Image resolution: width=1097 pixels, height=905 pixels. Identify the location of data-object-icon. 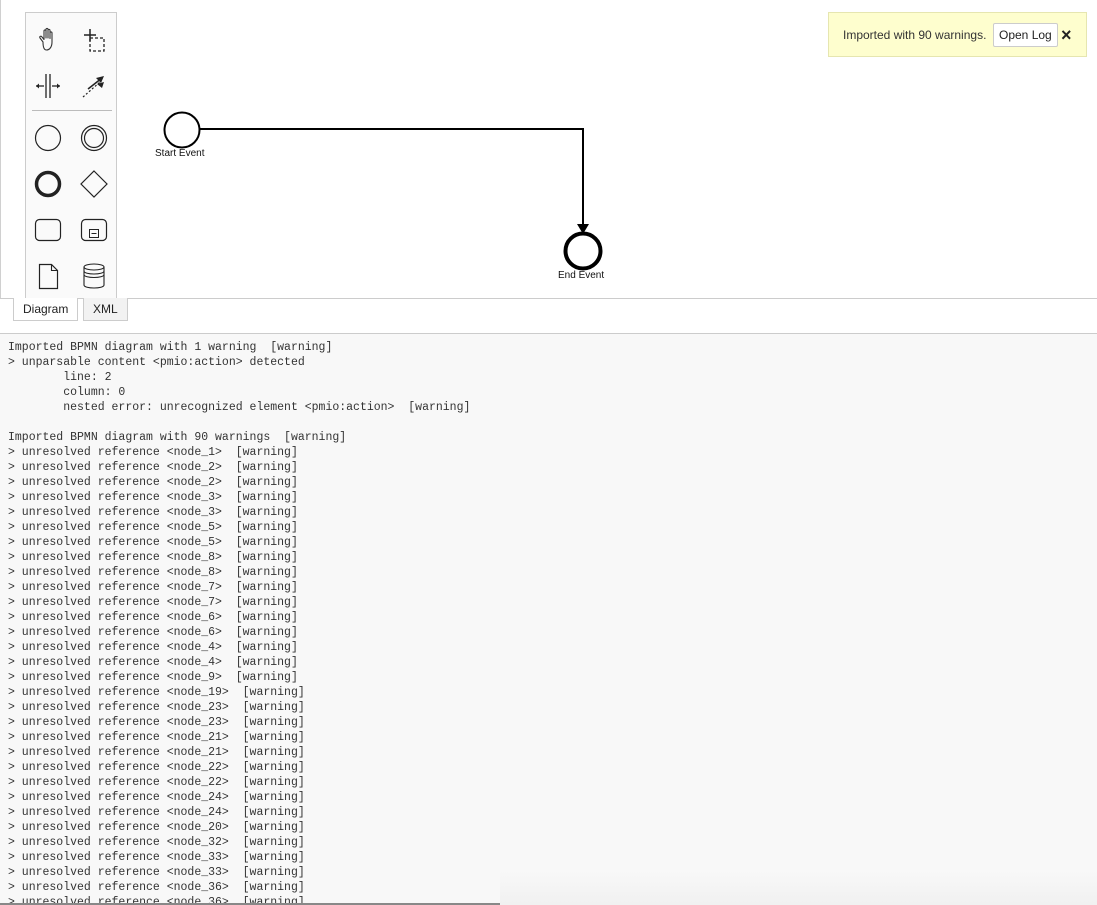
(48, 276).